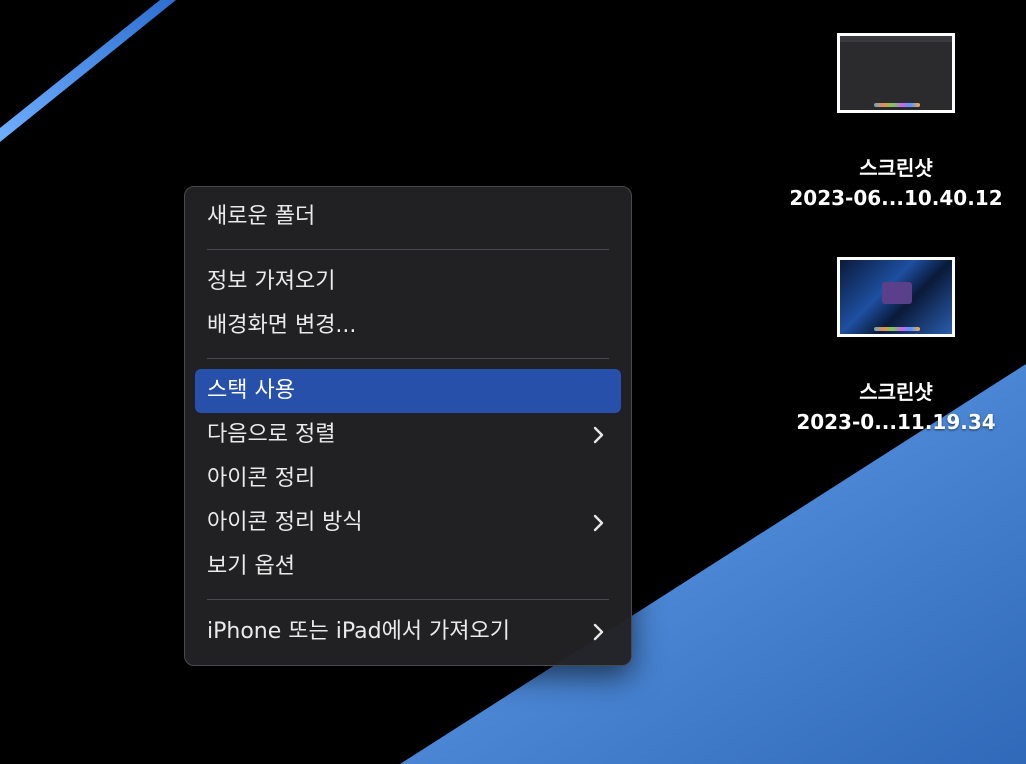  What do you see at coordinates (896, 347) in the screenshot?
I see `desktop-file-screenshot-2: 스크린샷 2023-0...11.19.34` at bounding box center [896, 347].